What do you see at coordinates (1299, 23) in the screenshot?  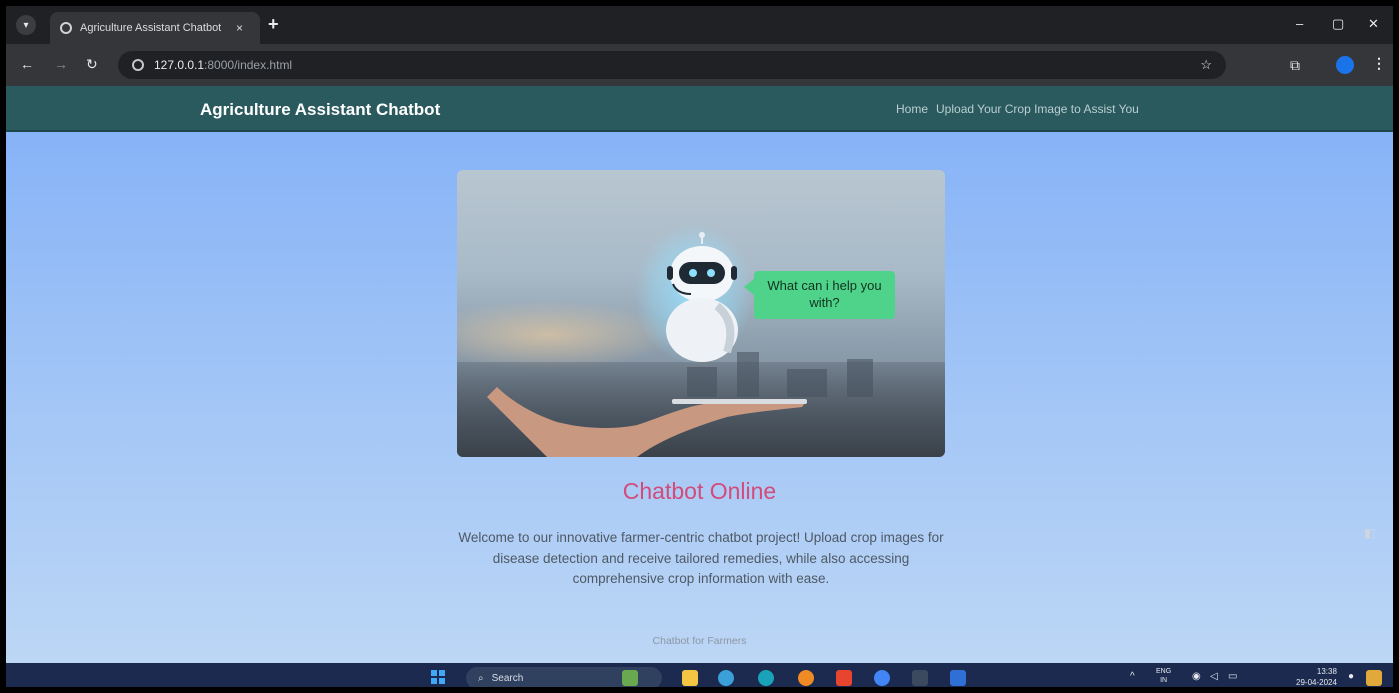 I see `minimize-button: –` at bounding box center [1299, 23].